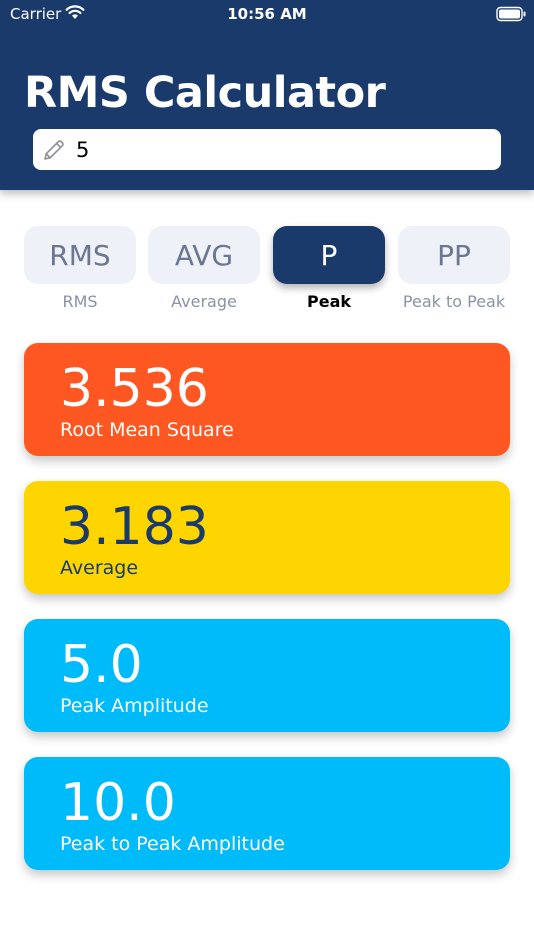  I want to click on result-card-rms: 3.536 Root Mean Square, so click(267, 399).